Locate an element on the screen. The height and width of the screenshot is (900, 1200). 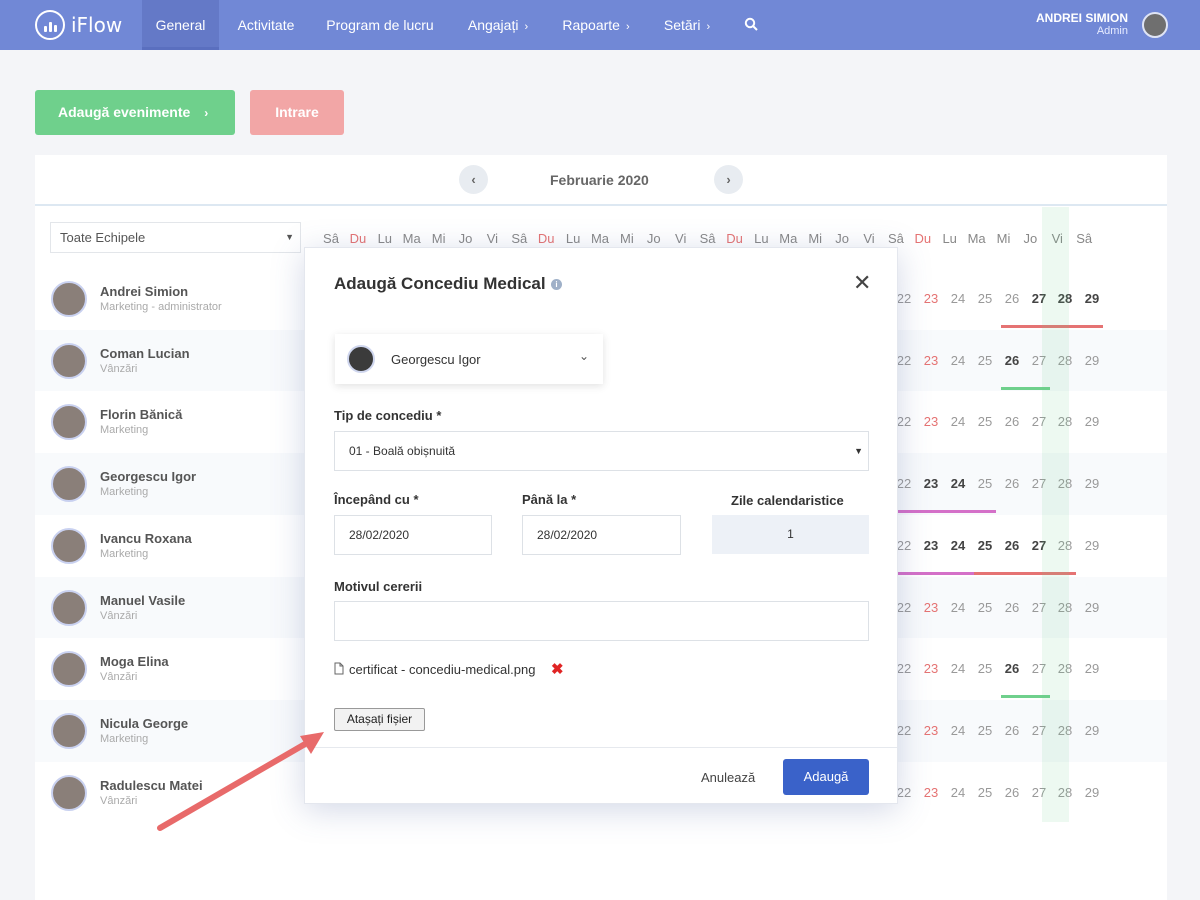
cancel-button: Anulează is located at coordinates (728, 777).